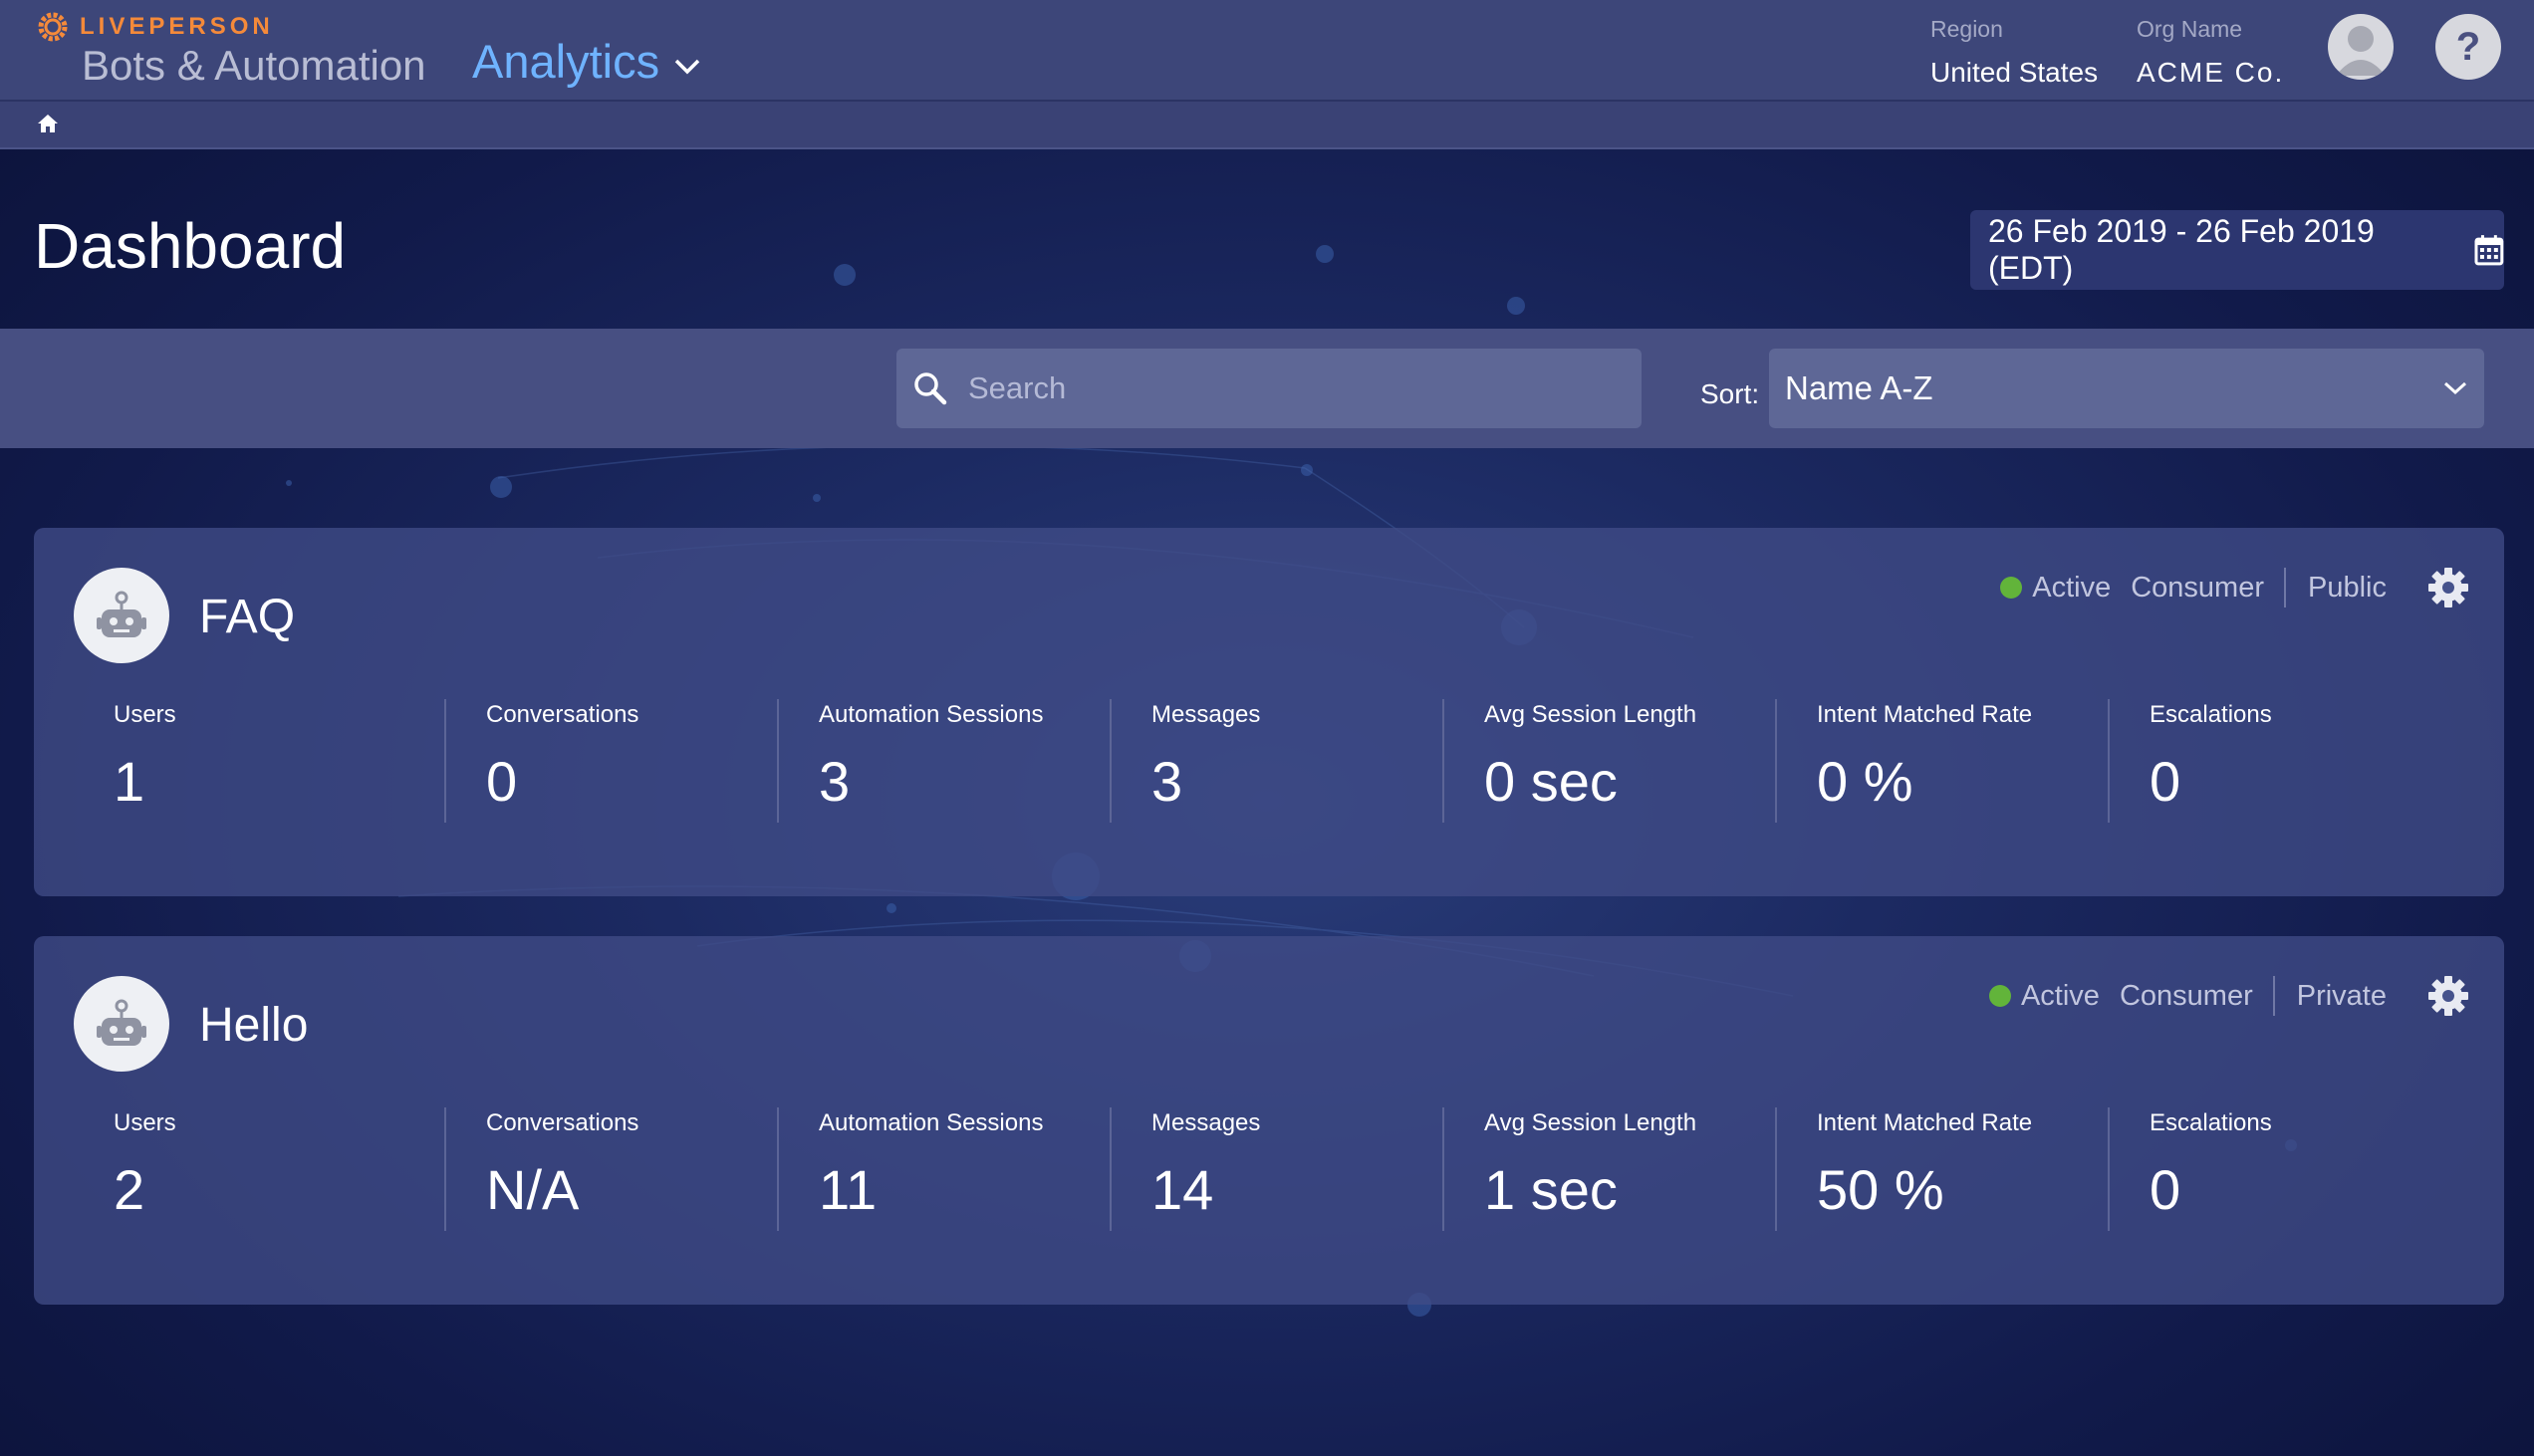  What do you see at coordinates (239, 1169) in the screenshot?
I see `metric-users: Users 2` at bounding box center [239, 1169].